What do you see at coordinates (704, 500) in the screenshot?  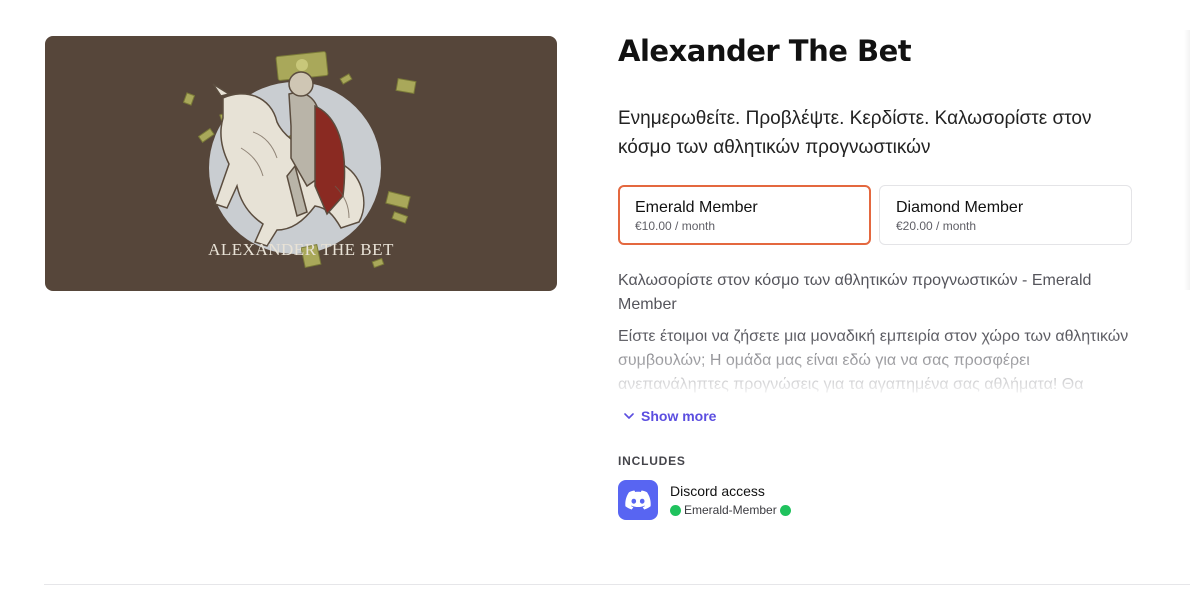 I see `perk-discord-access: Discord access Emerald-Member` at bounding box center [704, 500].